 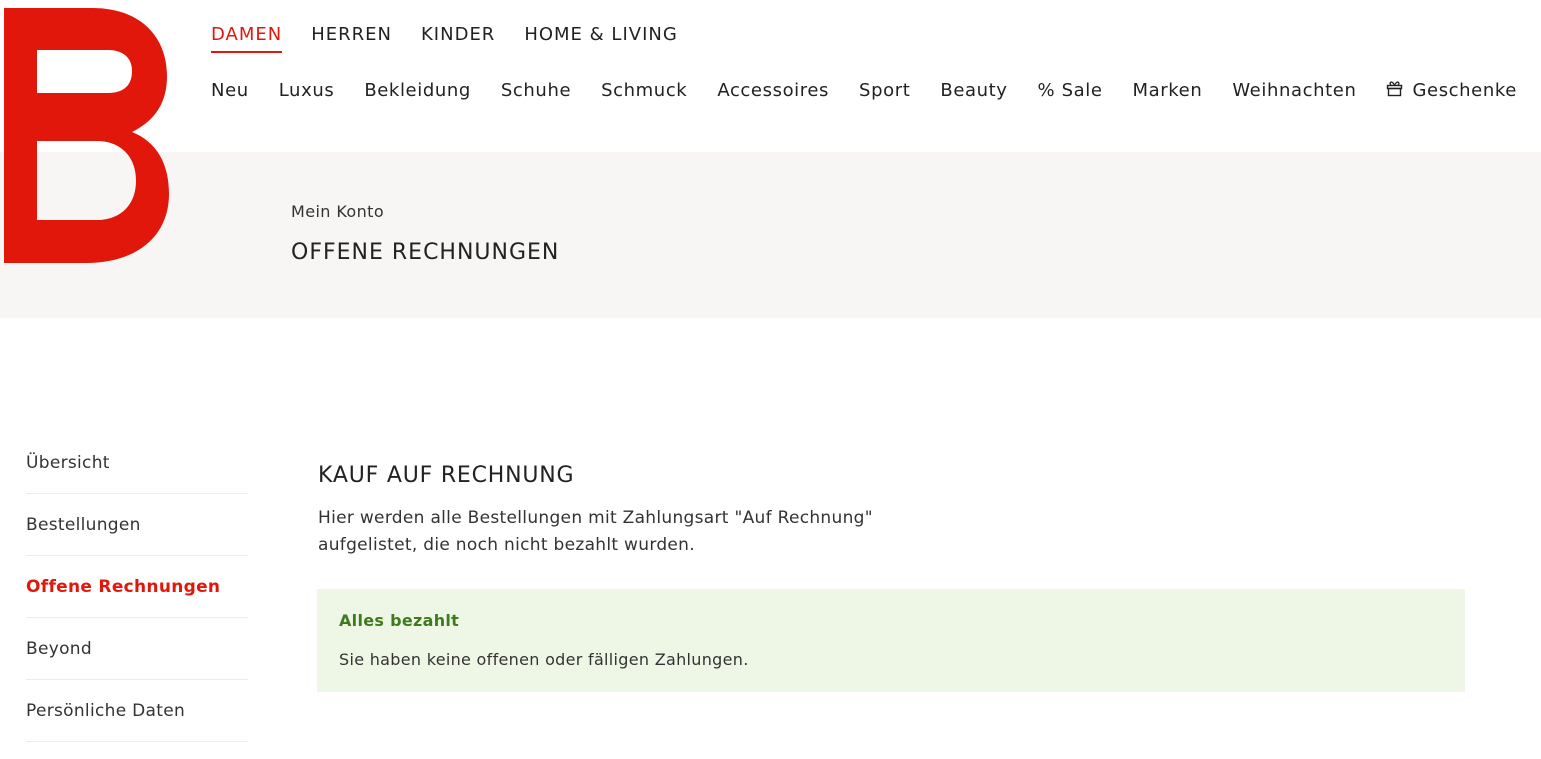 What do you see at coordinates (1464, 90) in the screenshot?
I see `category-geschenke-label: Geschenke` at bounding box center [1464, 90].